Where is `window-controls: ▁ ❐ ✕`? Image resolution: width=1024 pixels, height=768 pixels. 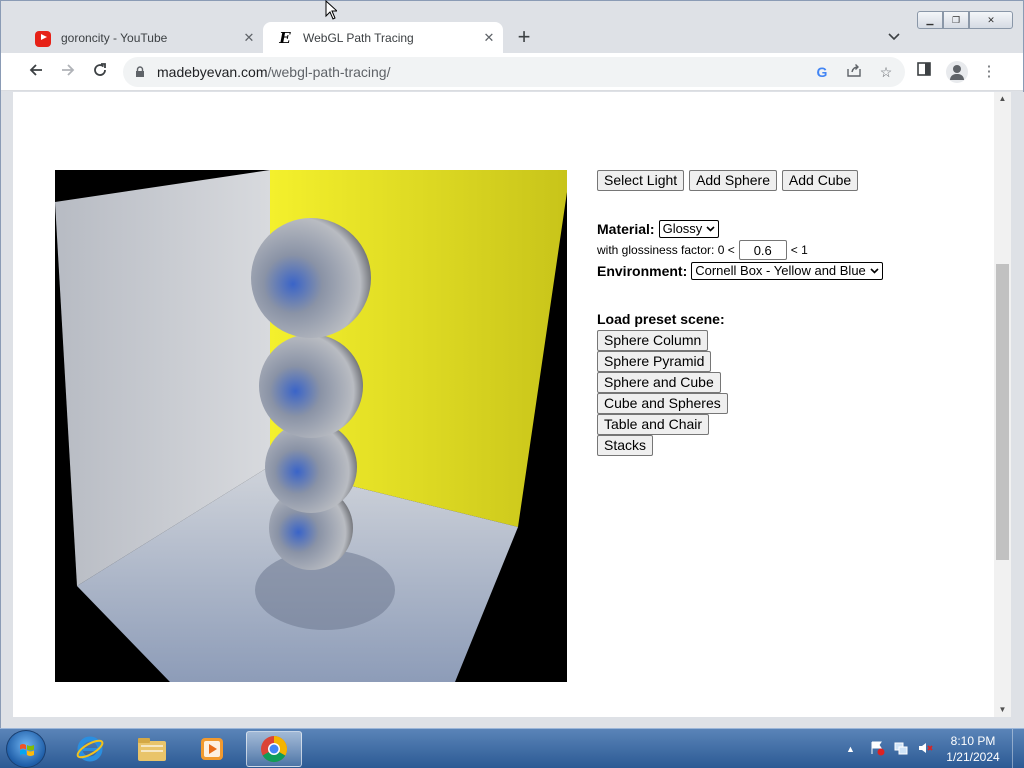 window-controls: ▁ ❐ ✕ is located at coordinates (965, 20).